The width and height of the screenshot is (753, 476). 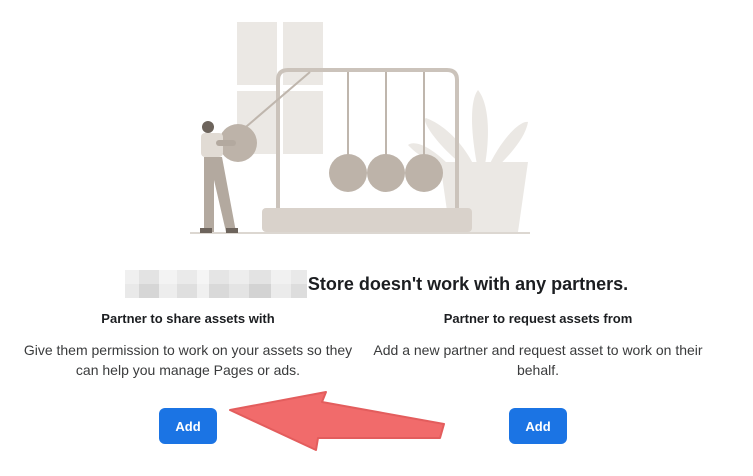 What do you see at coordinates (538, 318) in the screenshot?
I see `partner-request-title: Partner to request assets from` at bounding box center [538, 318].